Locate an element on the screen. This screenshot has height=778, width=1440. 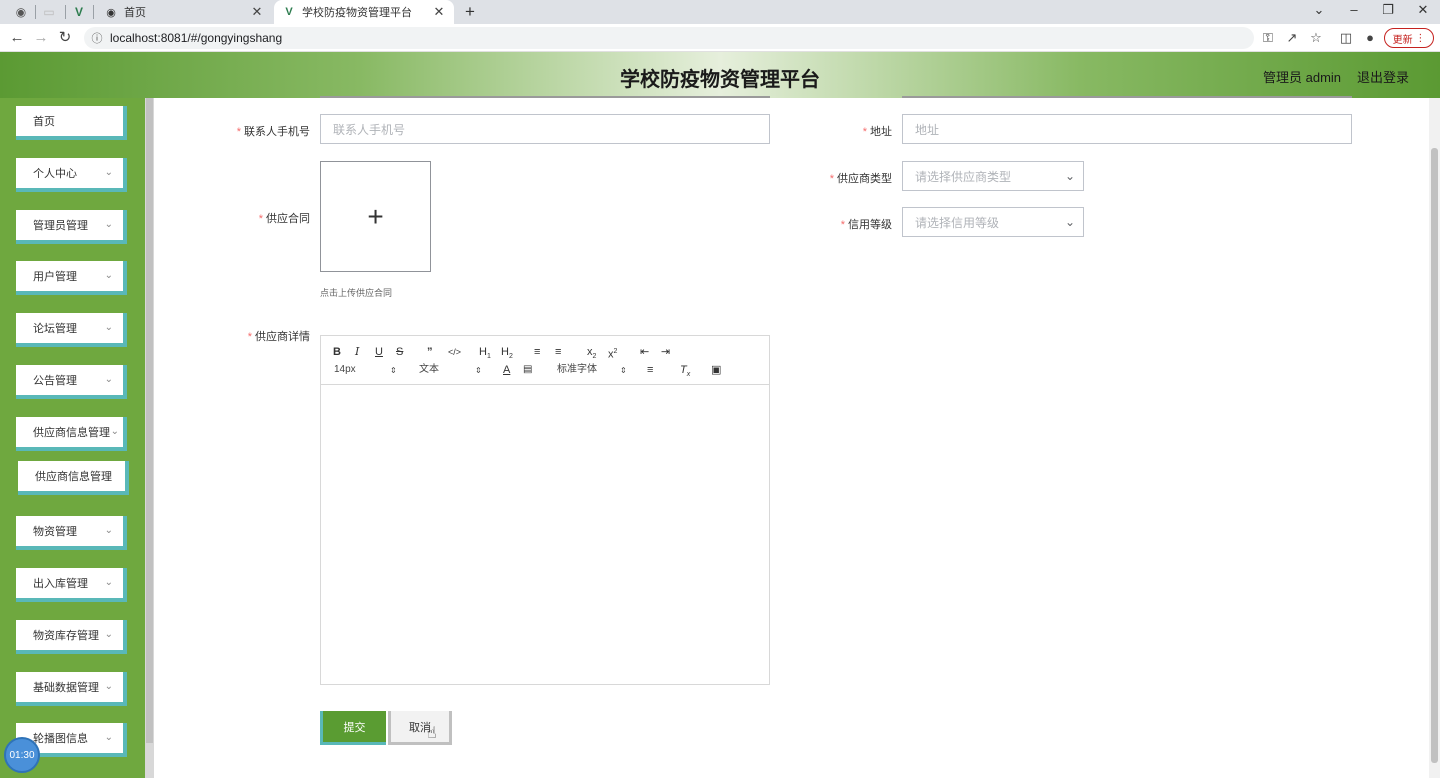
background-color-icon: ▤ is located at coordinates (527, 370).